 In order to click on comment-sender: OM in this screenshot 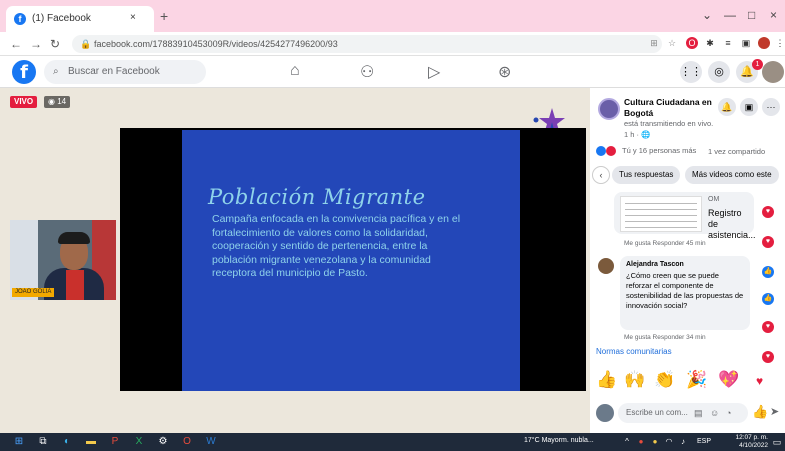, I will do `click(714, 199)`.